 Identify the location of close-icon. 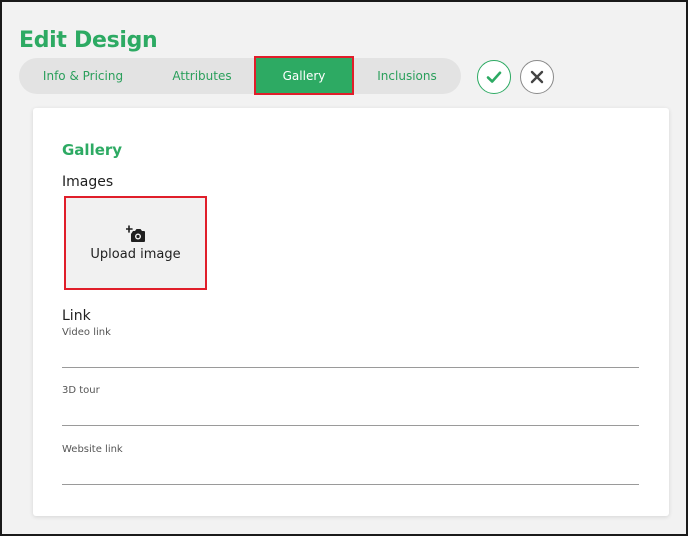
(537, 77).